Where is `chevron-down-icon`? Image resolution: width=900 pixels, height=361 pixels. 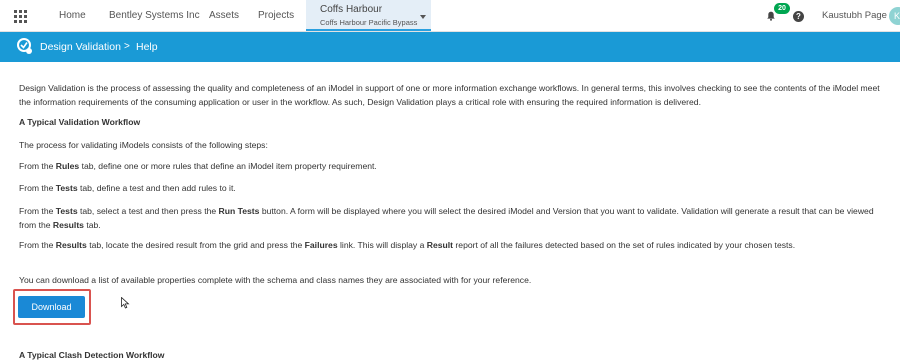 chevron-down-icon is located at coordinates (423, 17).